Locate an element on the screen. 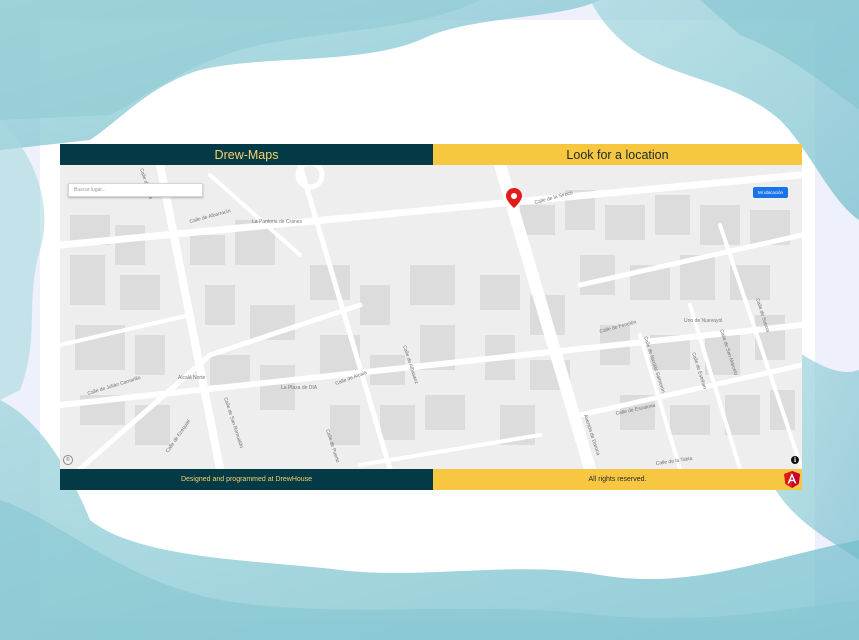 The image size is (859, 640). angular-icon is located at coordinates (792, 479).